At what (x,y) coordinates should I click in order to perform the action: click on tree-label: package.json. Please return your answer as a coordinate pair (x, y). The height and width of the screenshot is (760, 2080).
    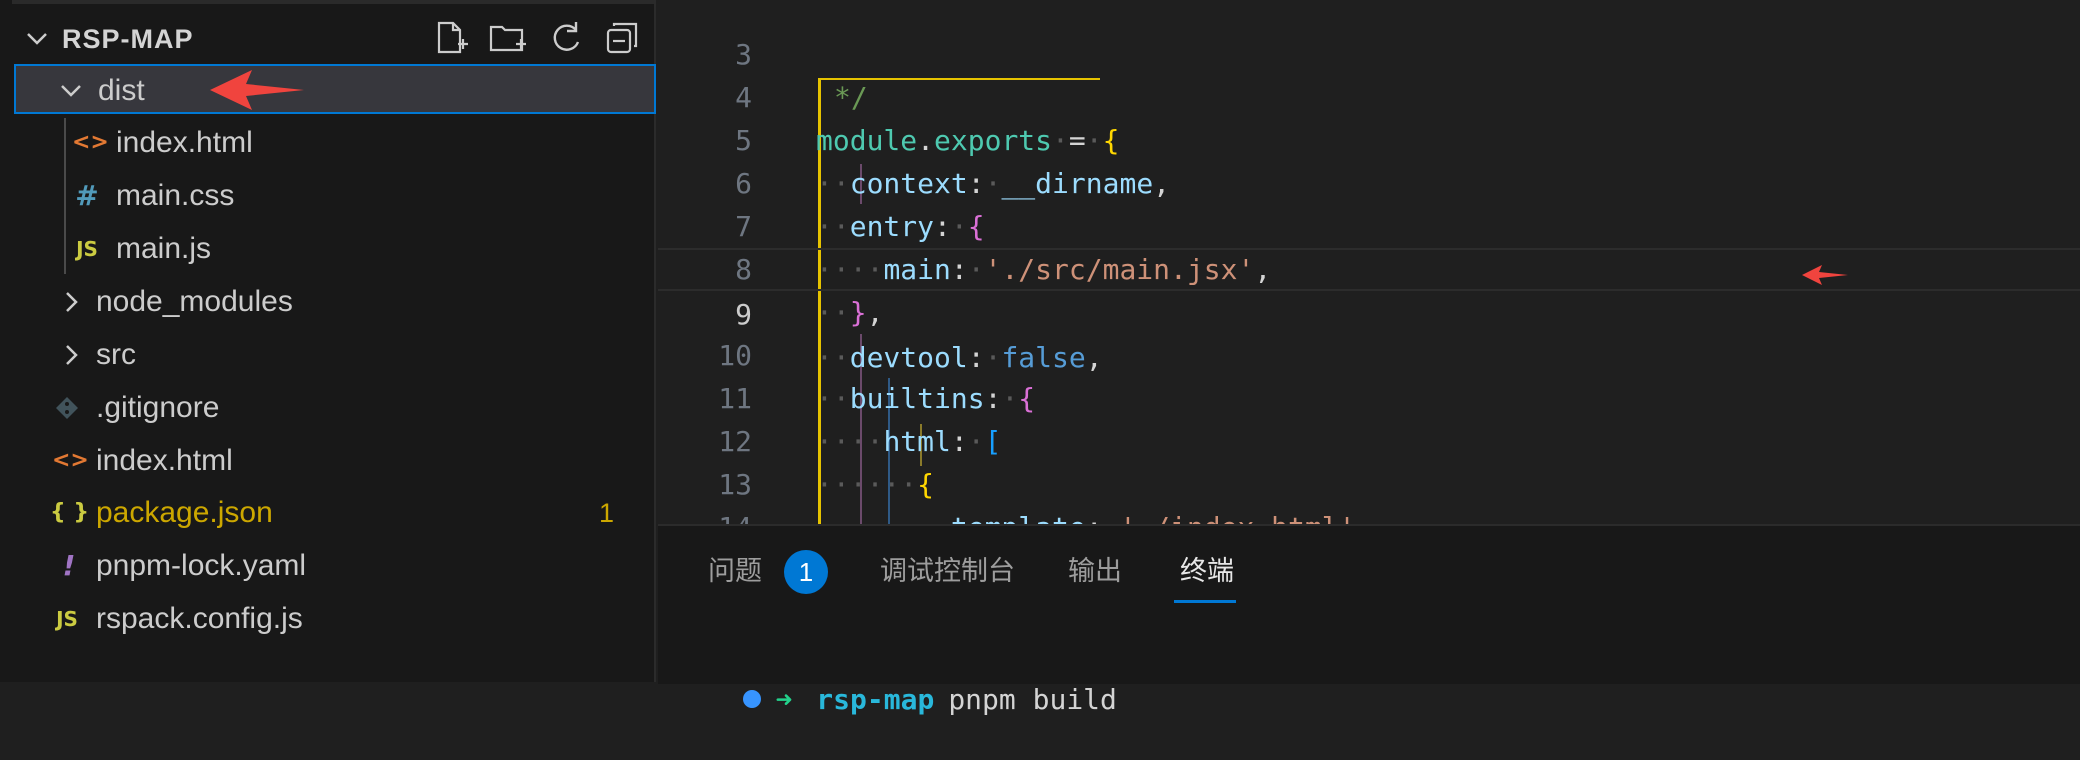
    Looking at the image, I should click on (184, 512).